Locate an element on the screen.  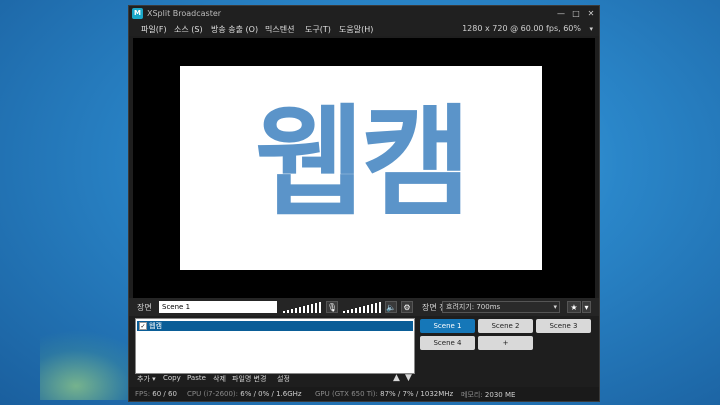
memory-status: 메모리: 2030 ME is located at coordinates (488, 395).